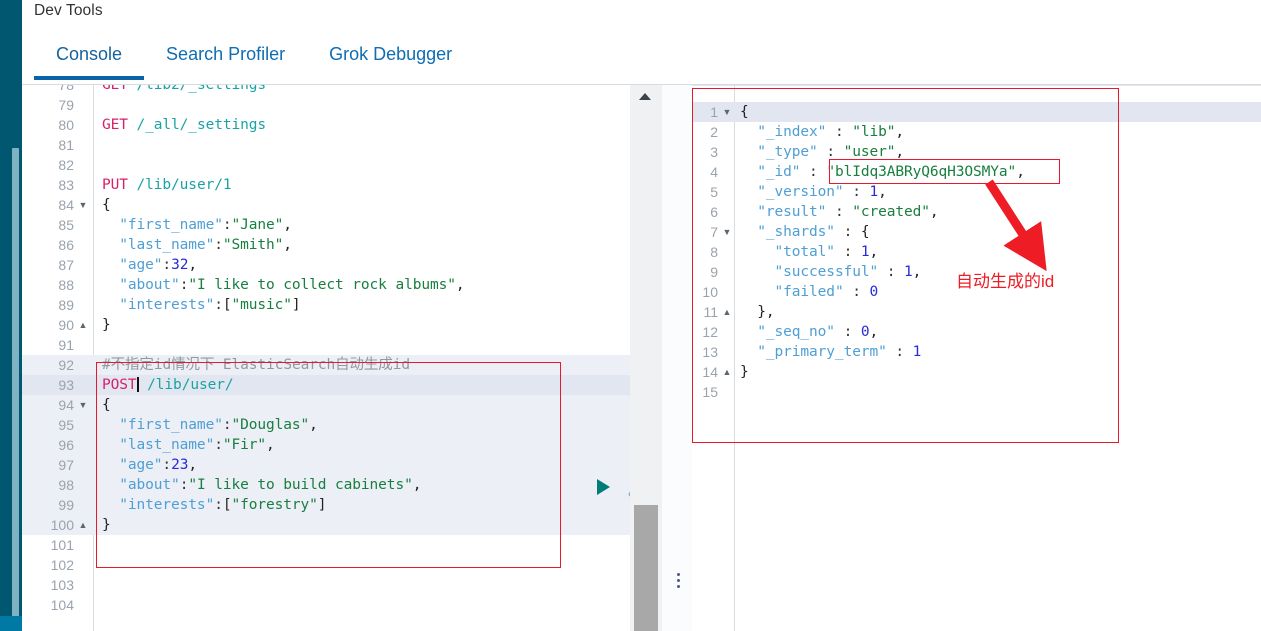 The image size is (1261, 631). I want to click on editor-line: 79, so click(326, 105).